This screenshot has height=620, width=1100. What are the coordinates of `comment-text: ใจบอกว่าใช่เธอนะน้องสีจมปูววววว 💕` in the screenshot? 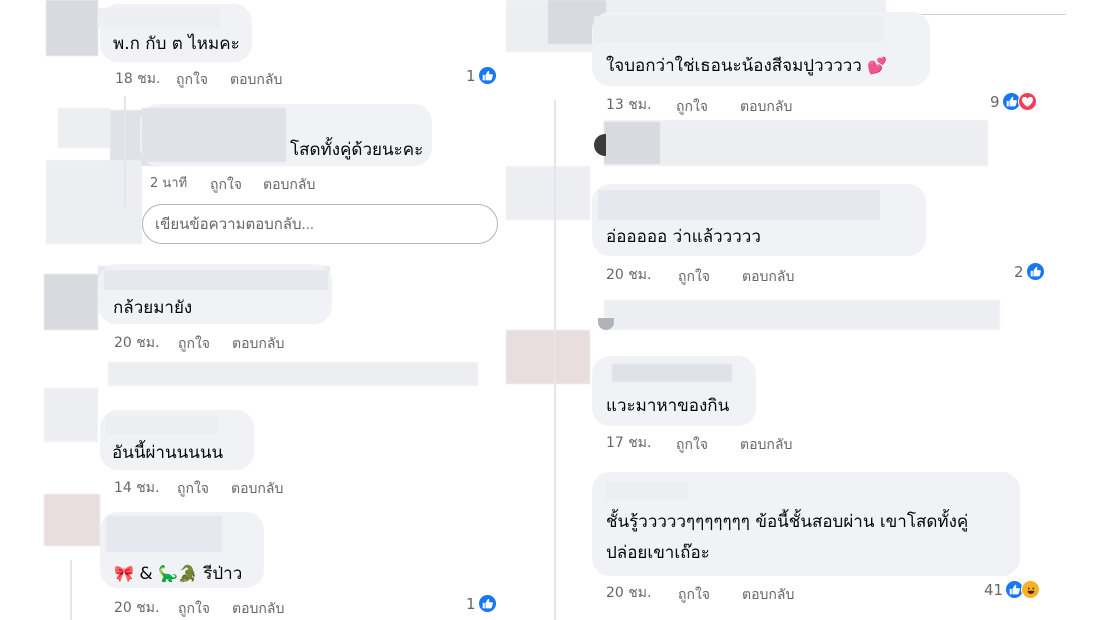 It's located at (746, 66).